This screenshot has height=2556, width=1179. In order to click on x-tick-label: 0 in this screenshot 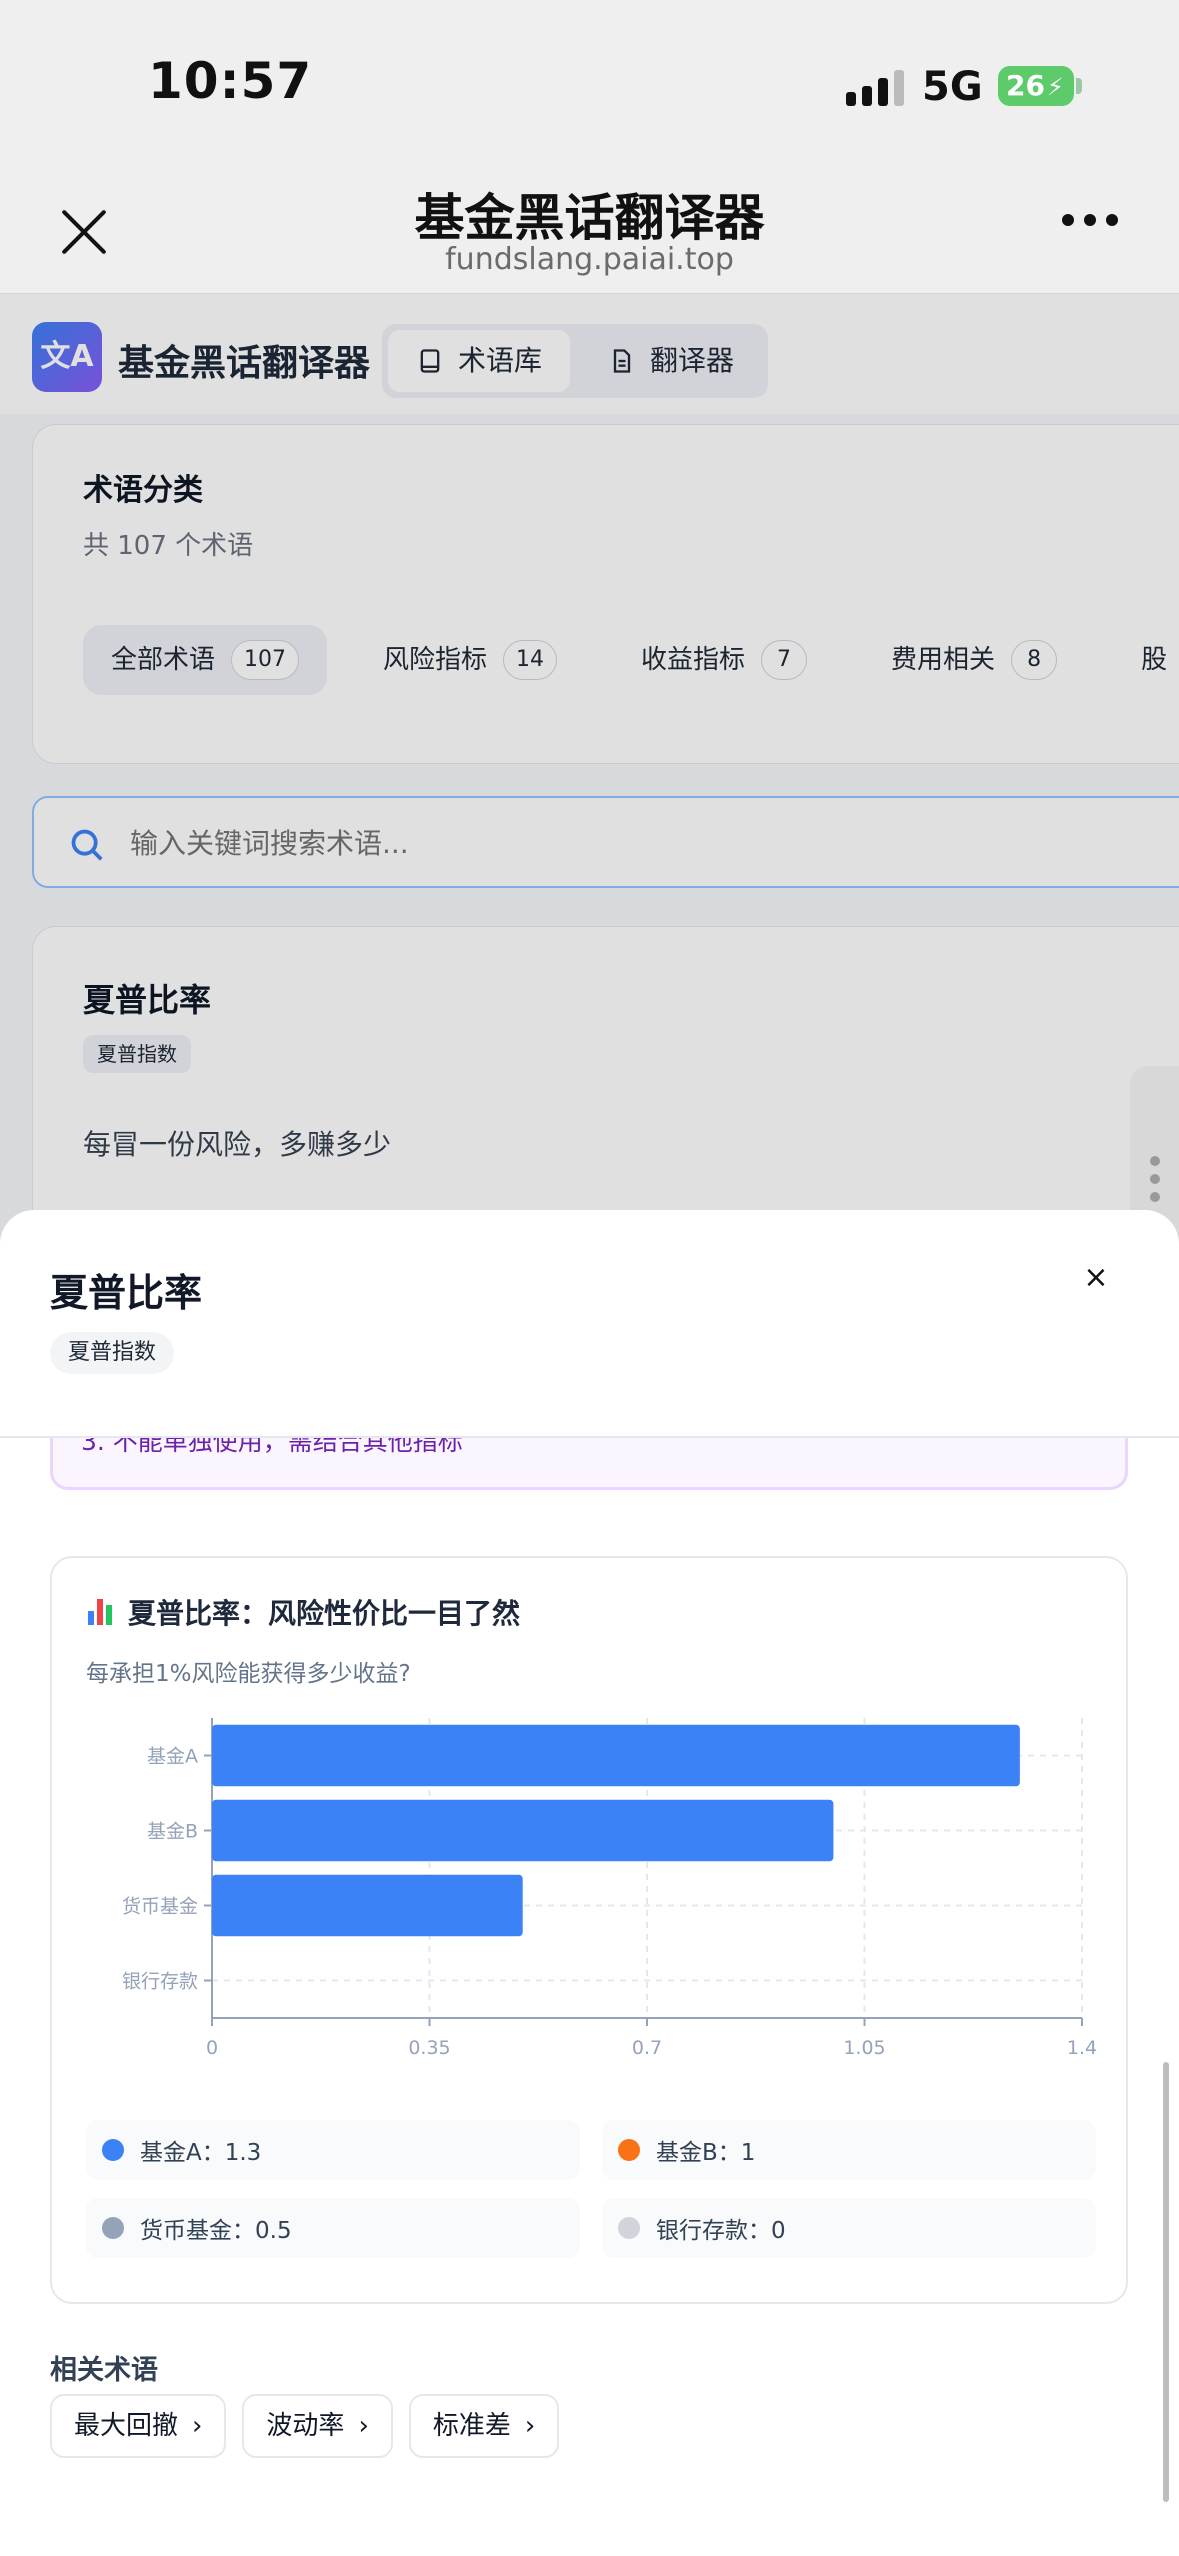, I will do `click(212, 2048)`.